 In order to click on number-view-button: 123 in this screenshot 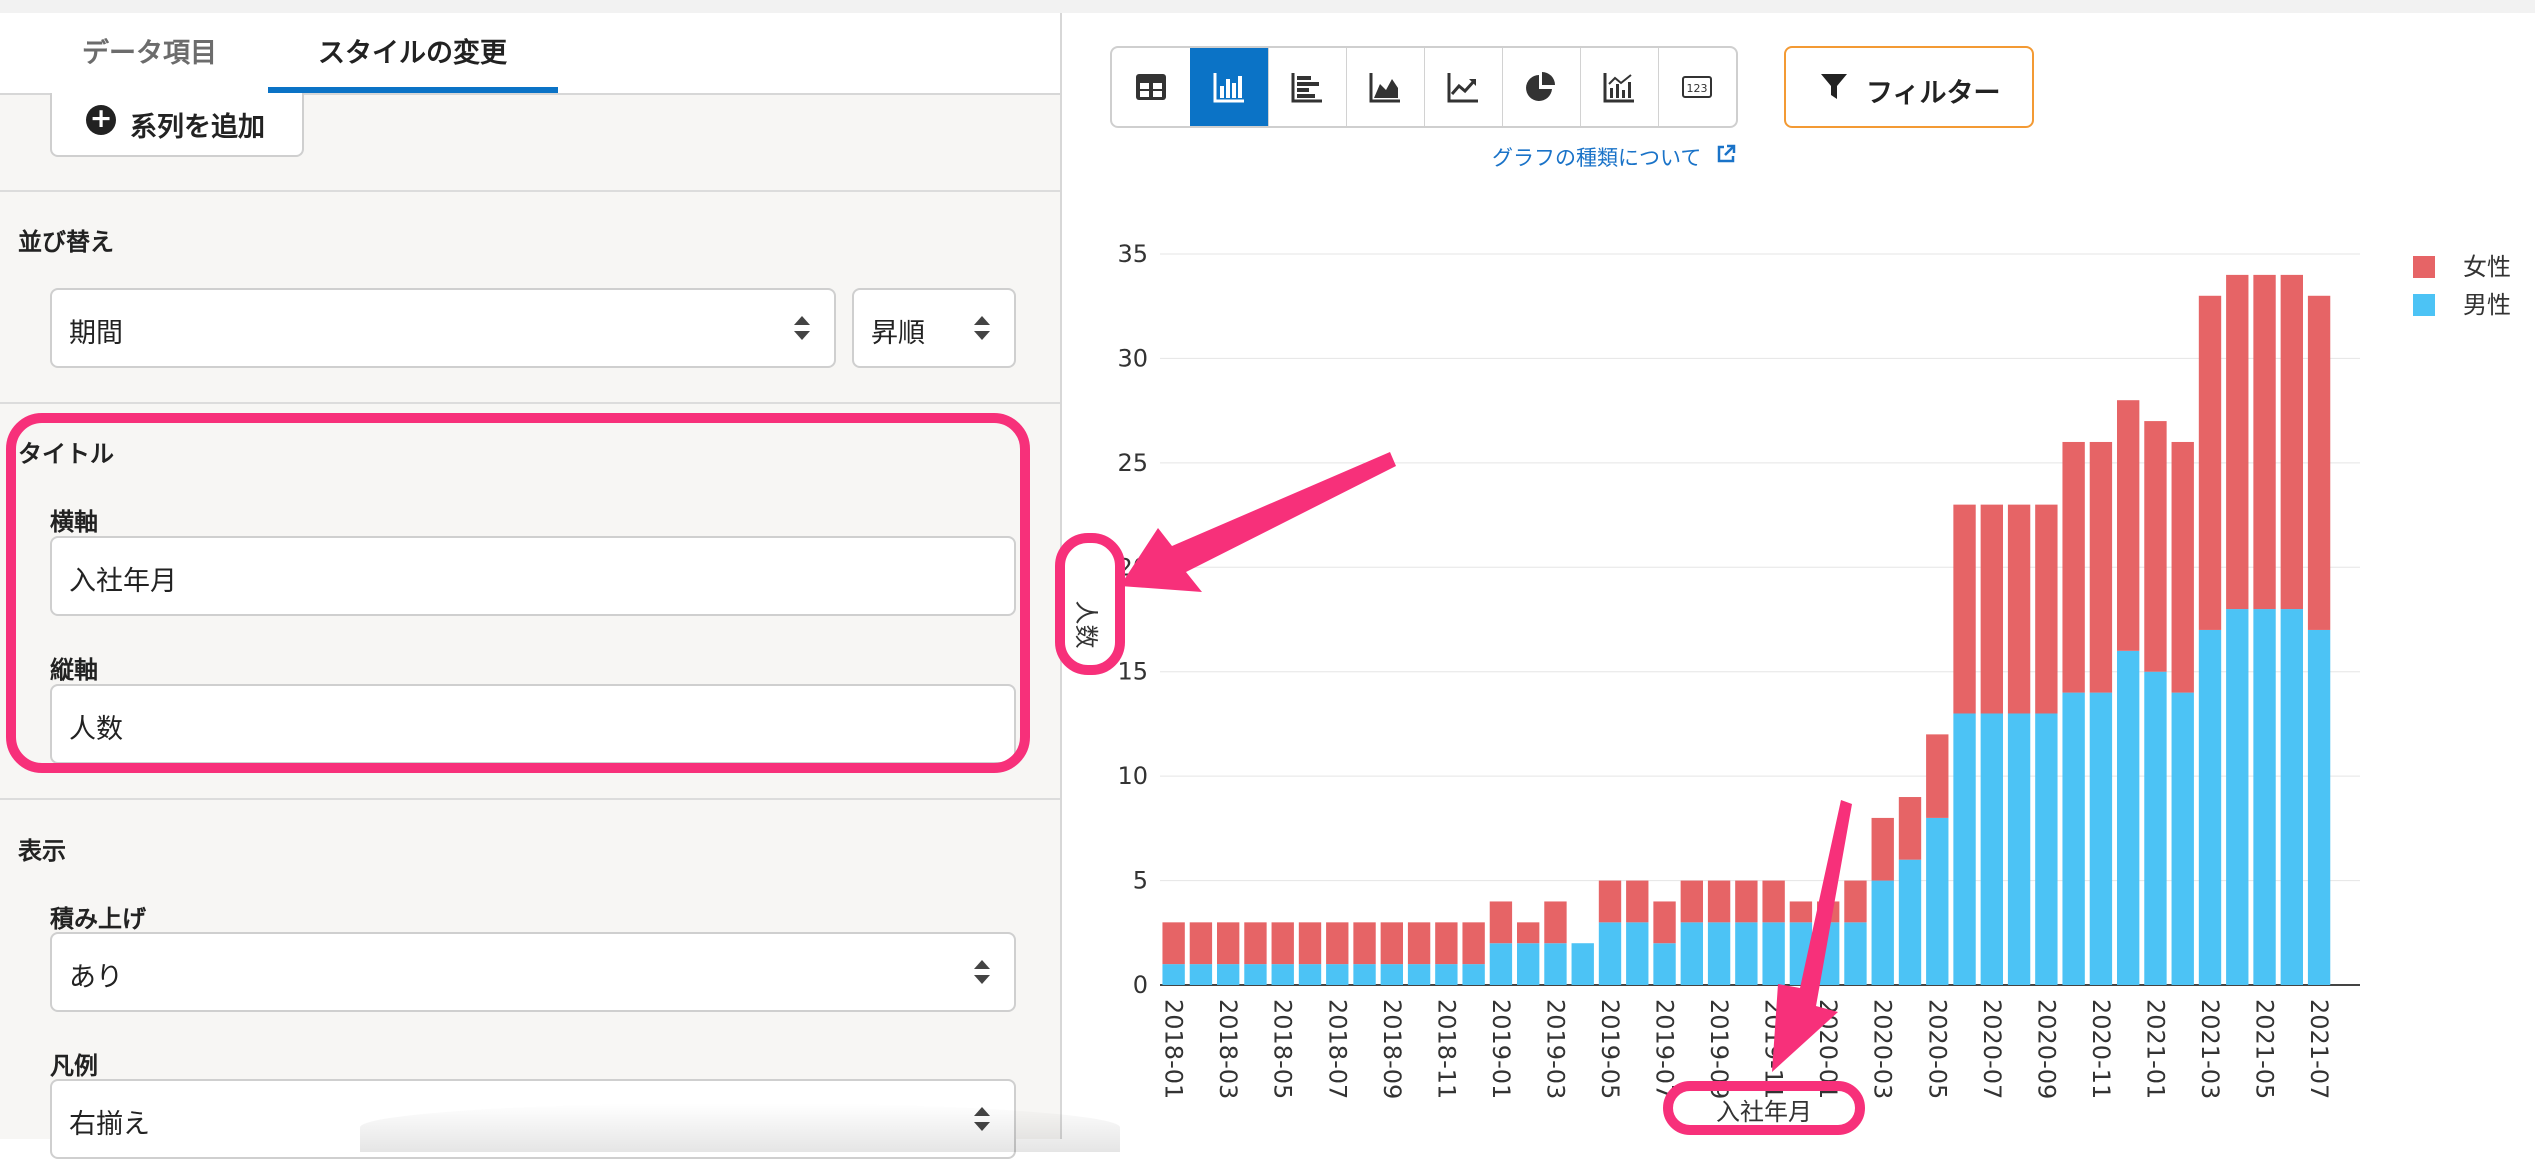, I will do `click(1697, 87)`.